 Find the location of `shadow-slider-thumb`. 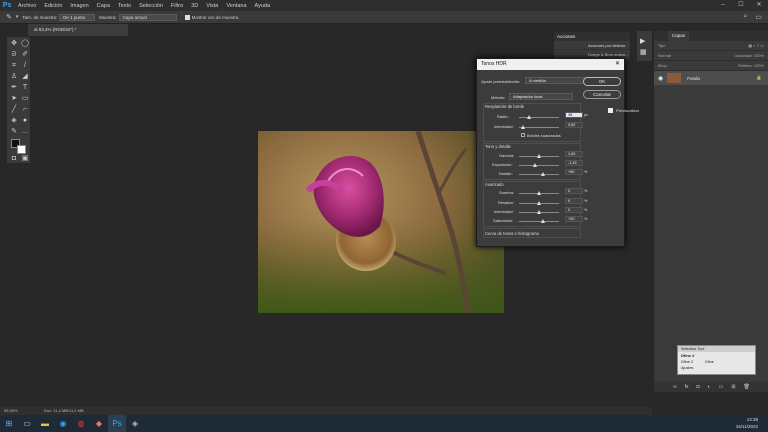

shadow-slider-thumb is located at coordinates (539, 193).